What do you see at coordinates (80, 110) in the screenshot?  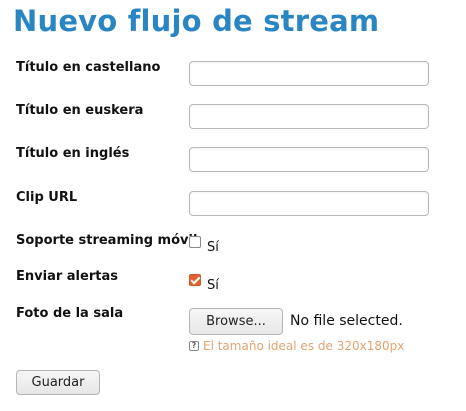 I see `titulo-euskera-label: Título en euskera` at bounding box center [80, 110].